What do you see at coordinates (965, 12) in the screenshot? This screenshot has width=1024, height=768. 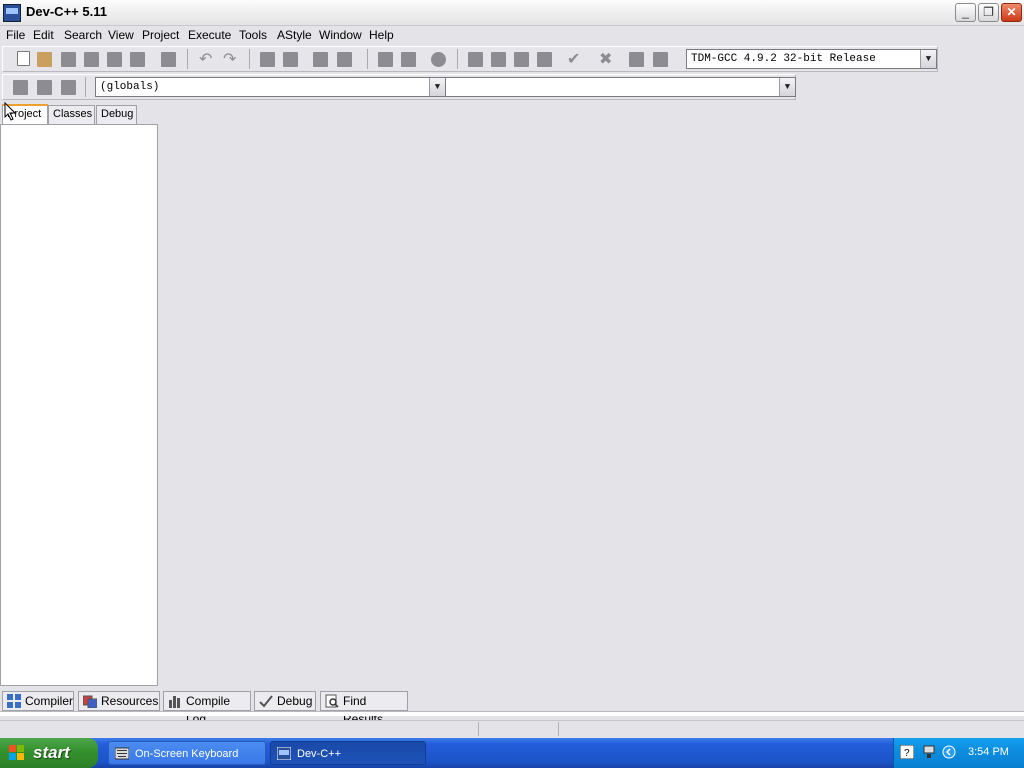 I see `minimize-button: _` at bounding box center [965, 12].